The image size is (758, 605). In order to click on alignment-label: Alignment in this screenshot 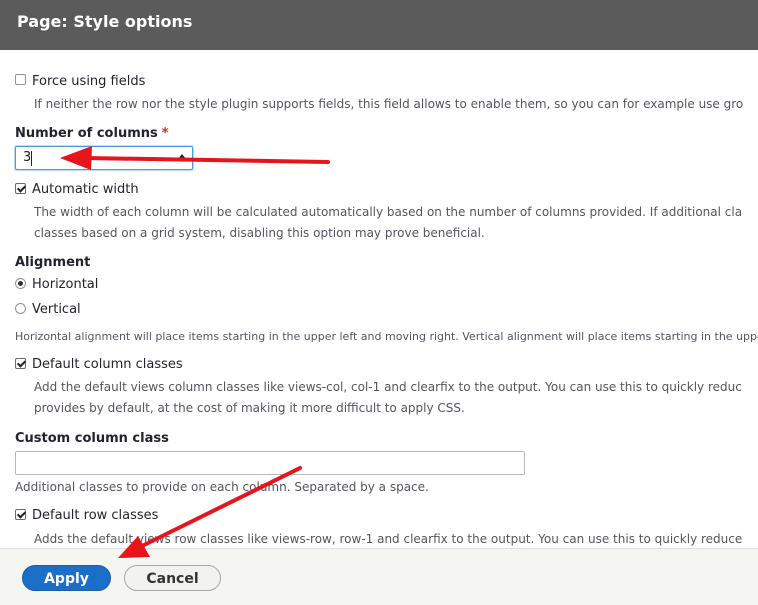, I will do `click(53, 262)`.